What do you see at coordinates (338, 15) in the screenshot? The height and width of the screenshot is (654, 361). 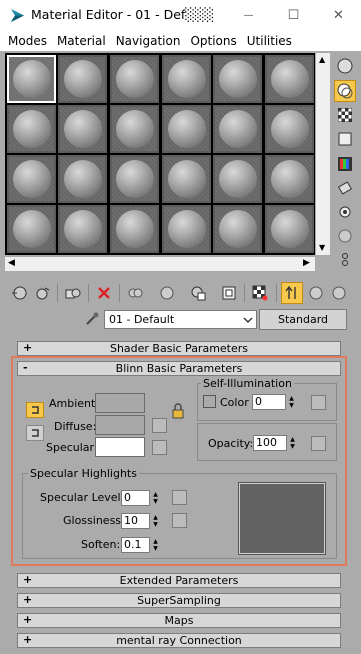 I see `close-button: ✕` at bounding box center [338, 15].